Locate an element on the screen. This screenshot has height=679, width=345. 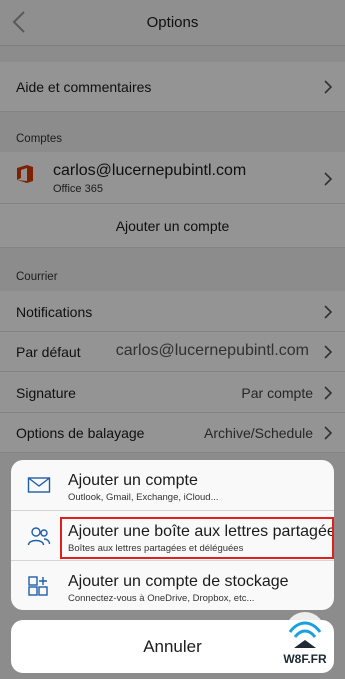
envelope-icon is located at coordinates (39, 485).